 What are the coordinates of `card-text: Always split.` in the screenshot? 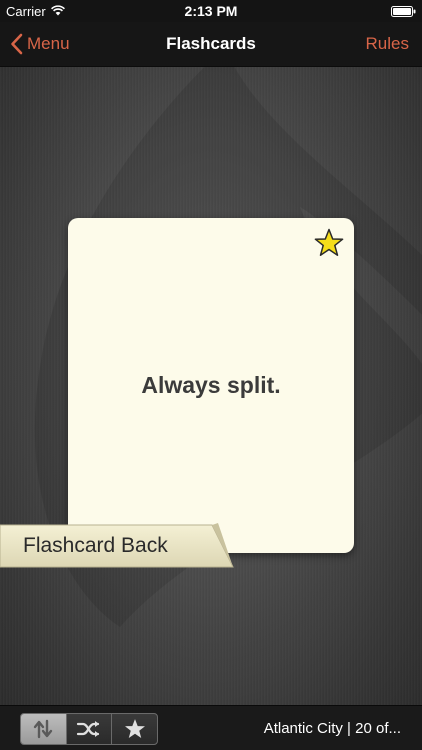 It's located at (211, 385).